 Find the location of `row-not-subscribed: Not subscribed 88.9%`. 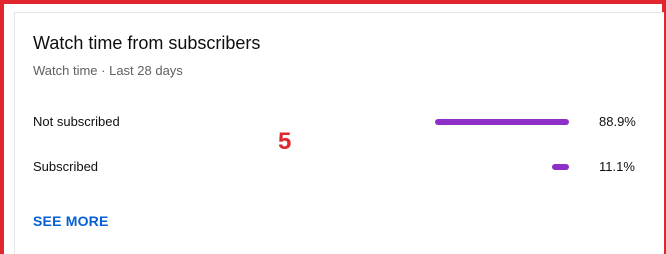

row-not-subscribed: Not subscribed 88.9% is located at coordinates (339, 122).